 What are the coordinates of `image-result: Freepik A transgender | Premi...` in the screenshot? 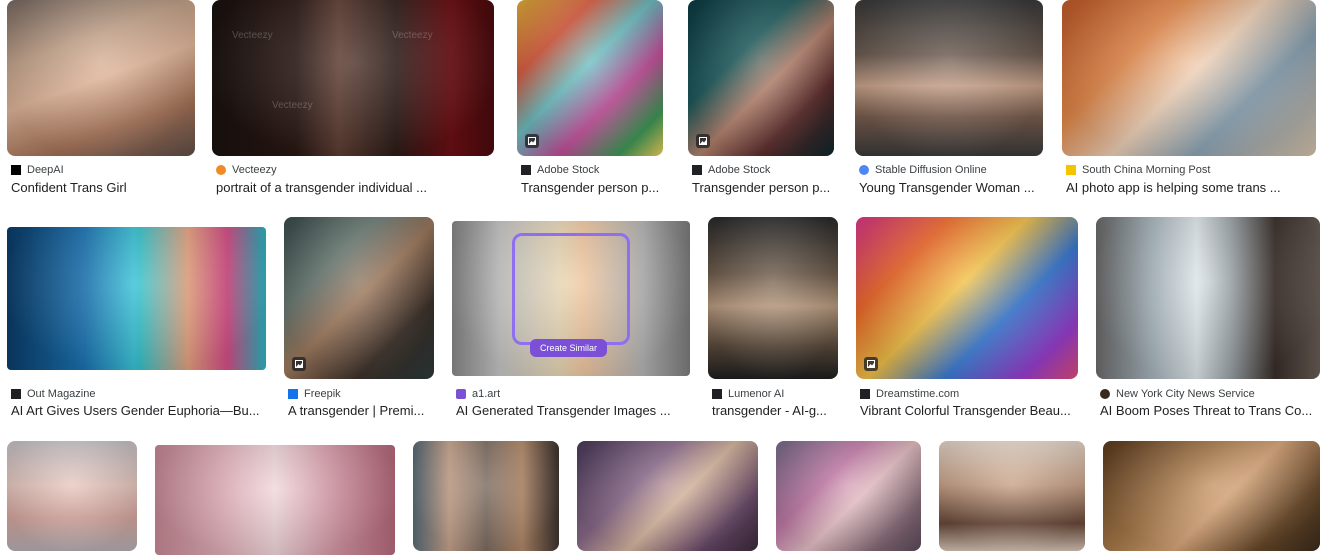 It's located at (359, 319).